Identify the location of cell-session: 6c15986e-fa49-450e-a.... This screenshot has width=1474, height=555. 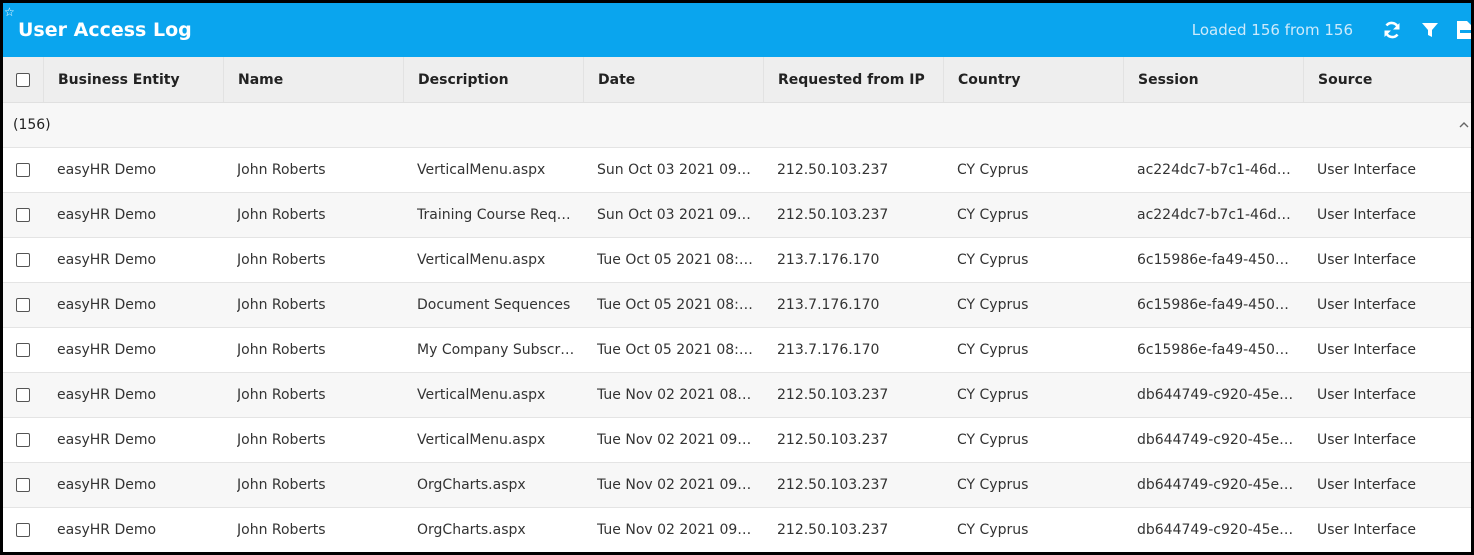
(1213, 305).